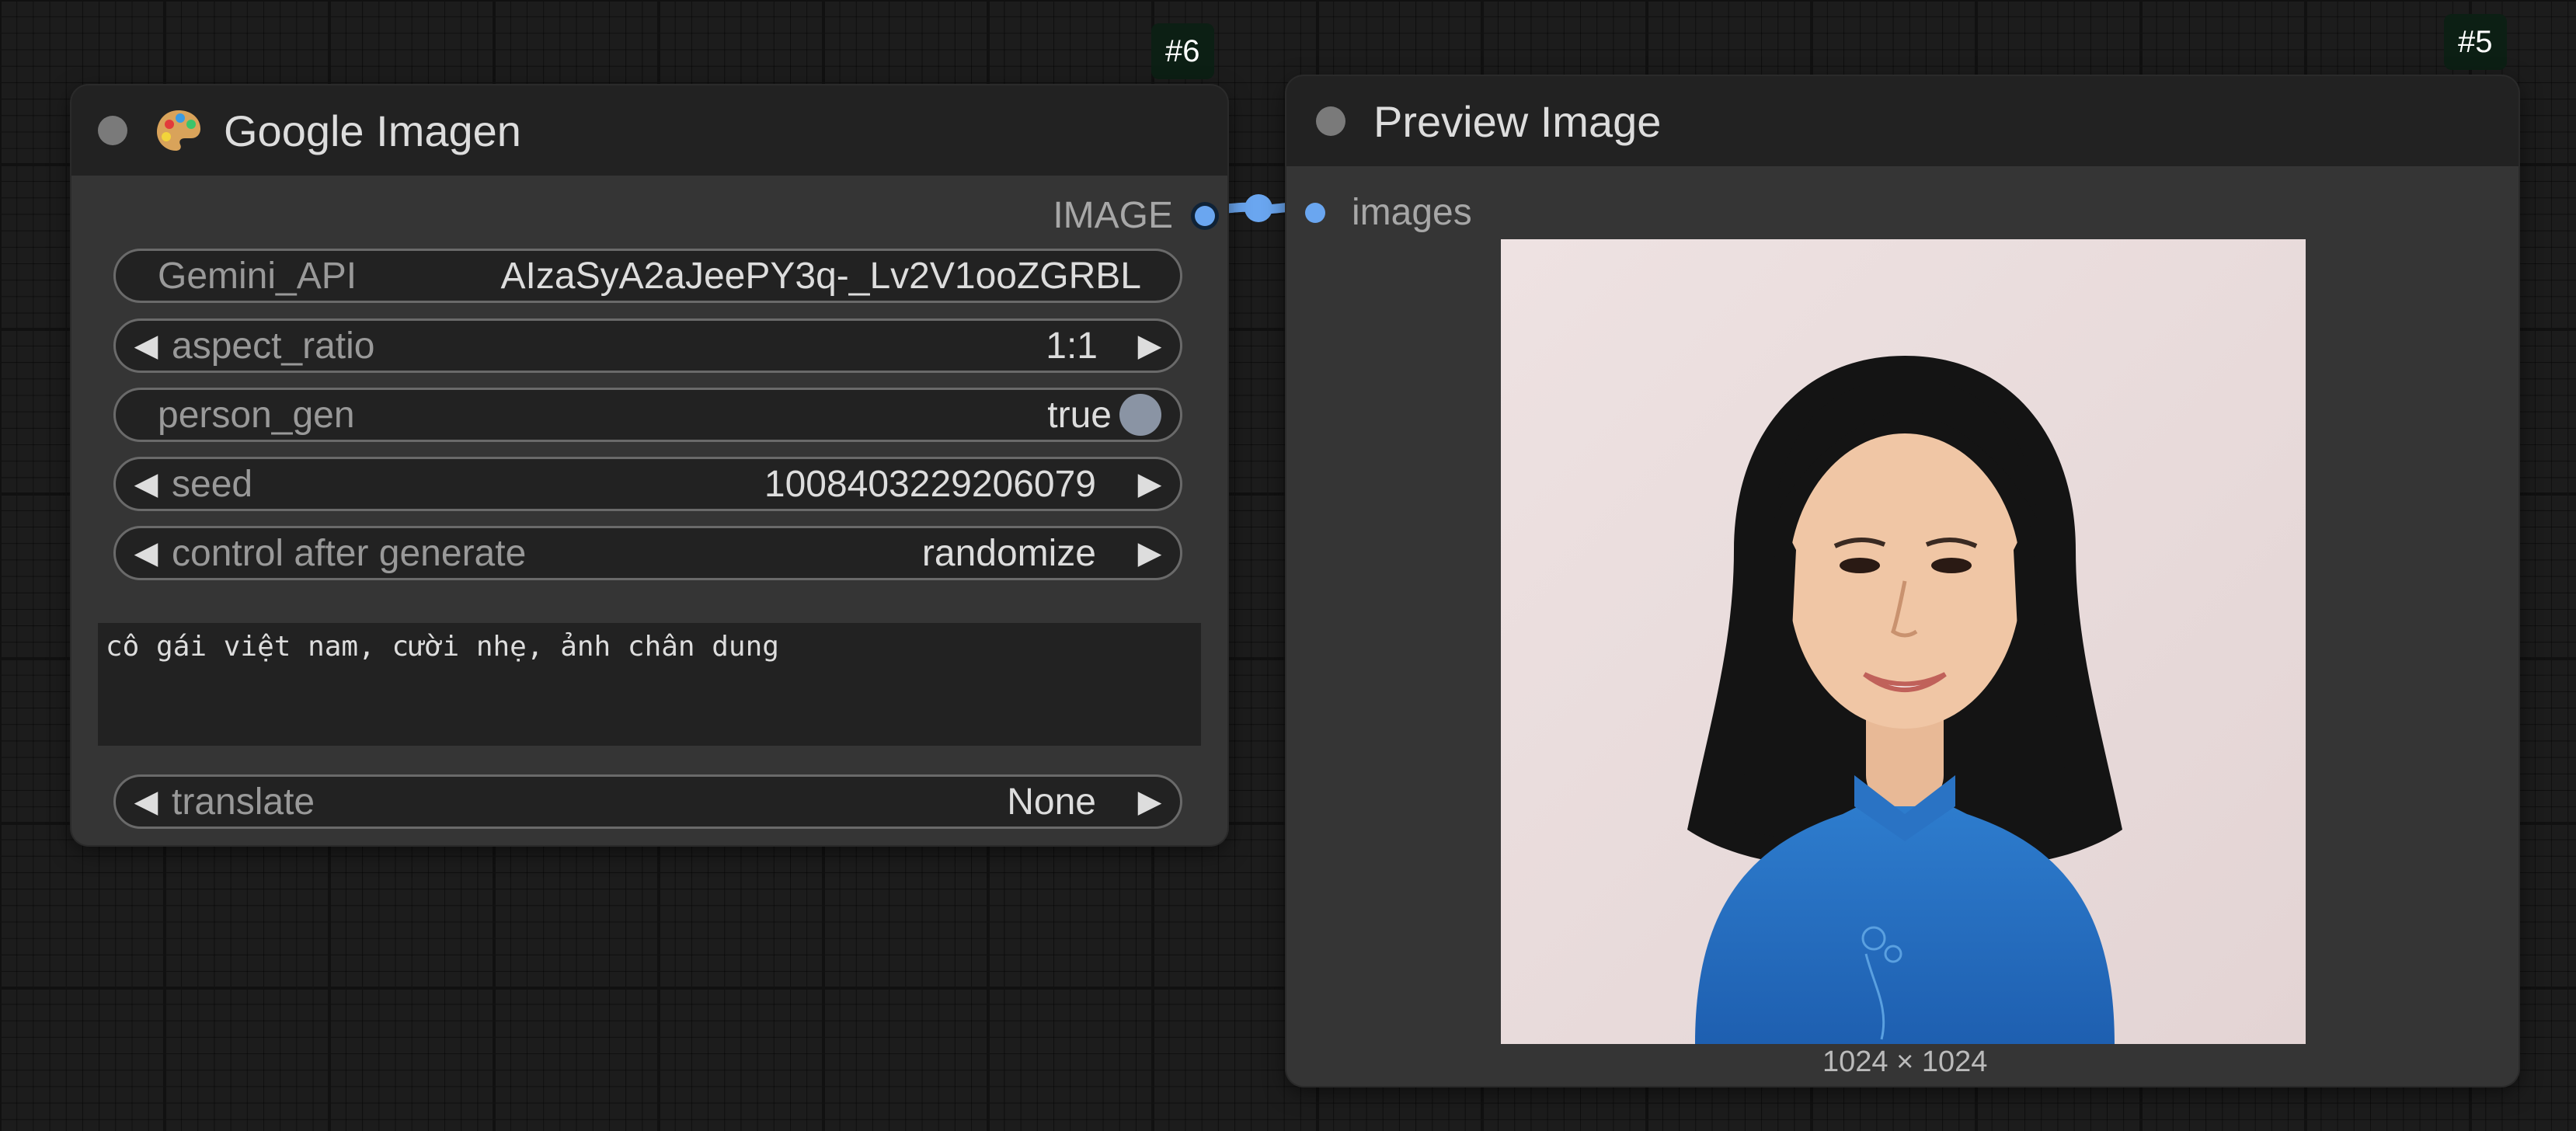  What do you see at coordinates (647, 801) in the screenshot?
I see `translate-combo: ◀ translate None ▶` at bounding box center [647, 801].